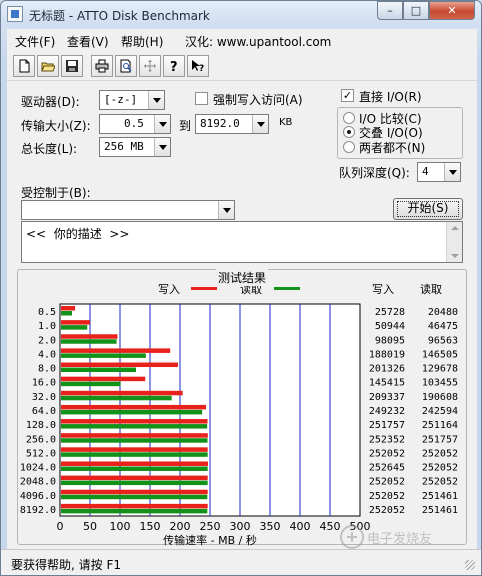 The image size is (482, 576). What do you see at coordinates (454, 242) in the screenshot?
I see `description-scrollbar` at bounding box center [454, 242].